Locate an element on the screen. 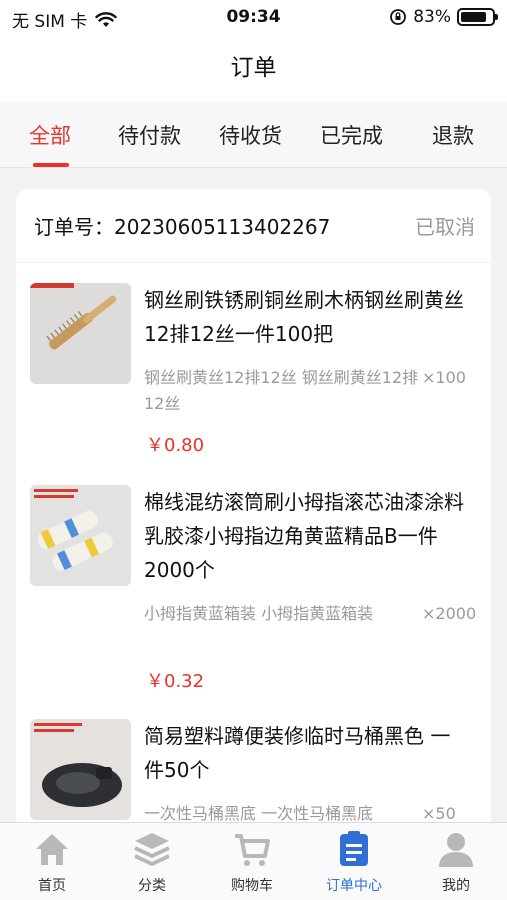 The image size is (507, 900). tabbar-category-label: 分类 is located at coordinates (152, 886).